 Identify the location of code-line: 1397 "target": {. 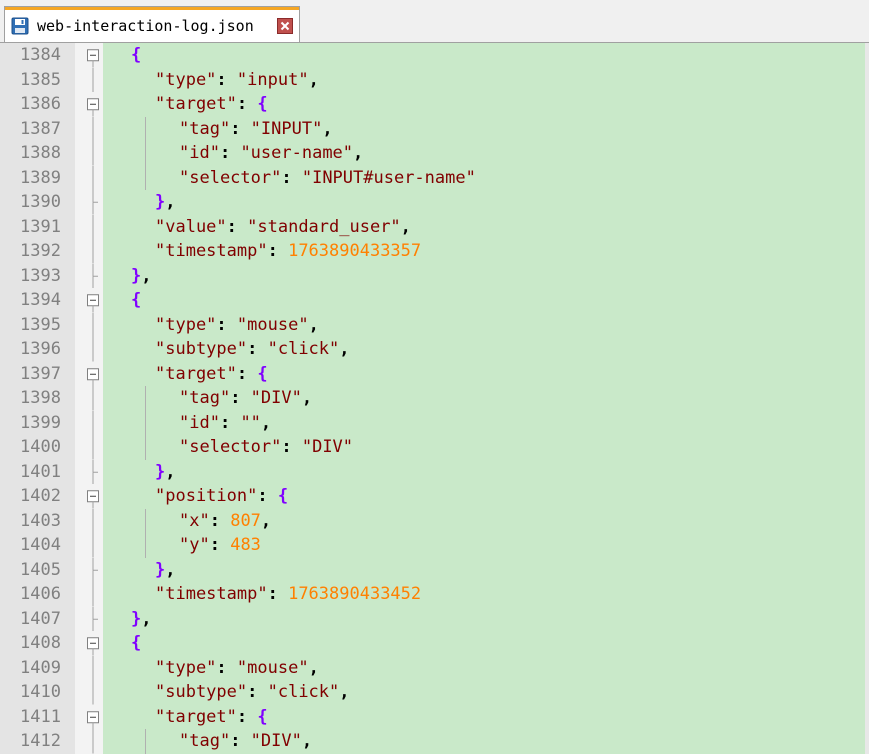
(434, 374).